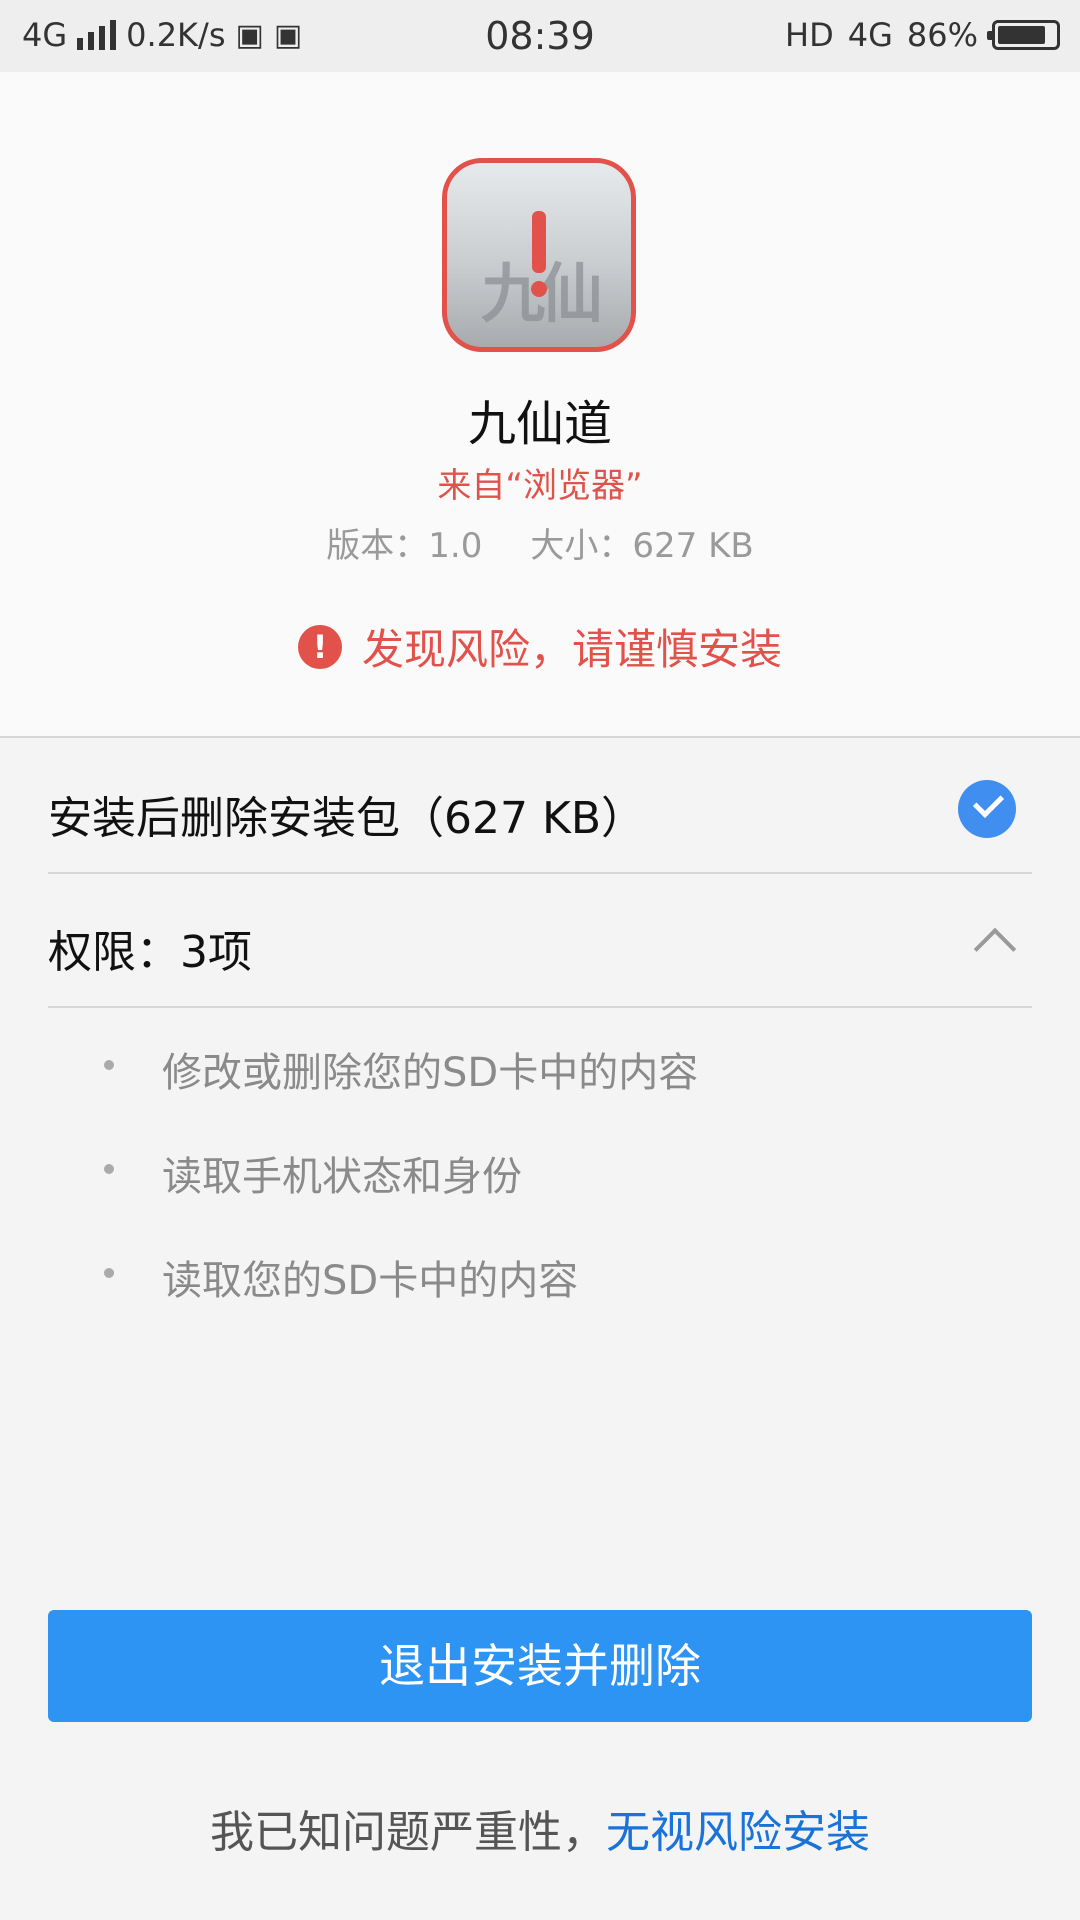 This screenshot has width=1080, height=1920. I want to click on ignore-risk-prefix: 我已知问题严重性，, so click(408, 1832).